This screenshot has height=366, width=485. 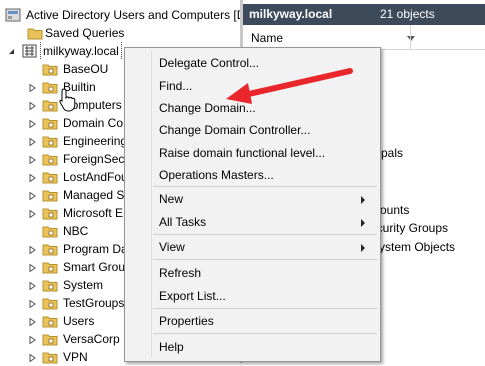 I want to click on menu-item-refresh: Refresh, so click(x=180, y=273).